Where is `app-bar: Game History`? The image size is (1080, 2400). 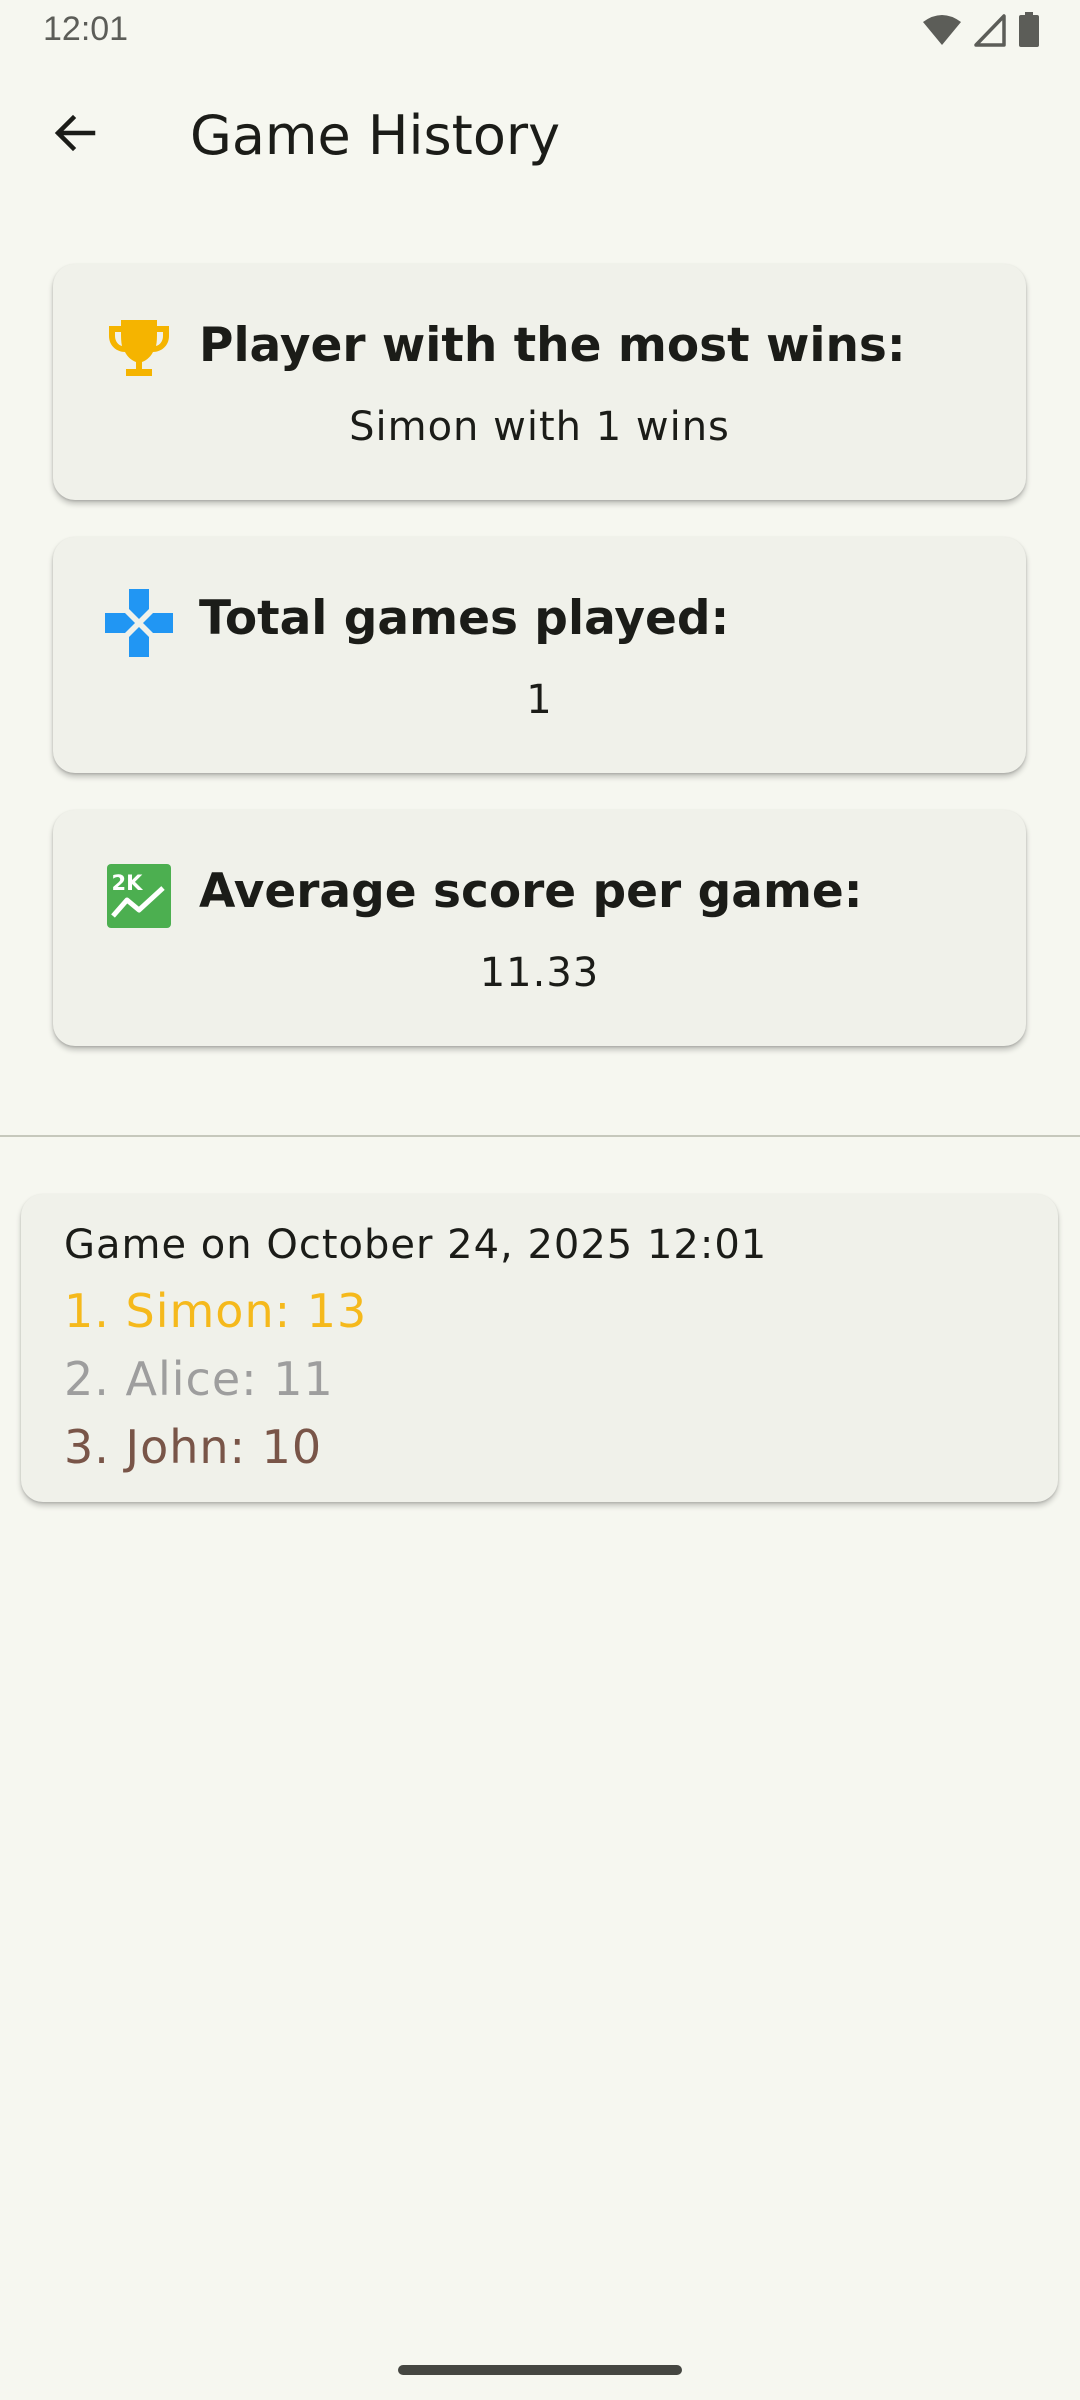 app-bar: Game History is located at coordinates (540, 136).